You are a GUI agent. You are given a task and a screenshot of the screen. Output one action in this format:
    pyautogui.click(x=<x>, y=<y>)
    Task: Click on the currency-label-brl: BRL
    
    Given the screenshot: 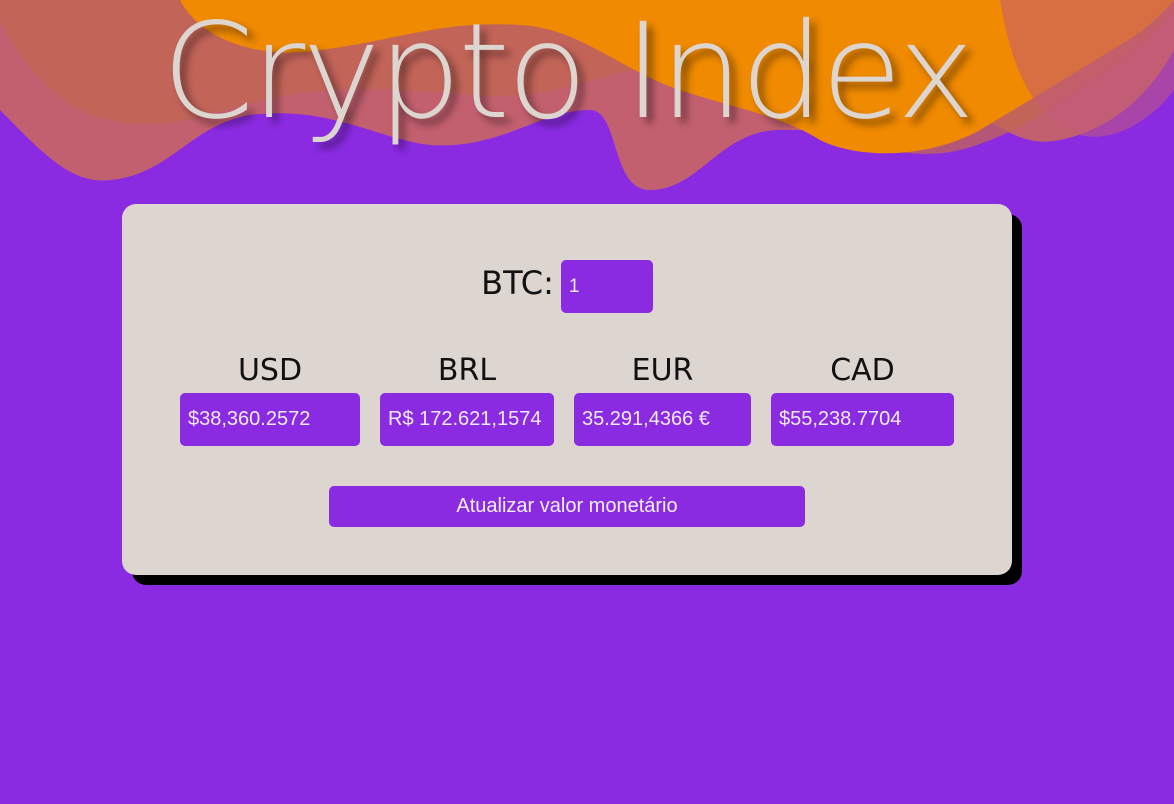 What is the action you would take?
    pyautogui.click(x=467, y=370)
    